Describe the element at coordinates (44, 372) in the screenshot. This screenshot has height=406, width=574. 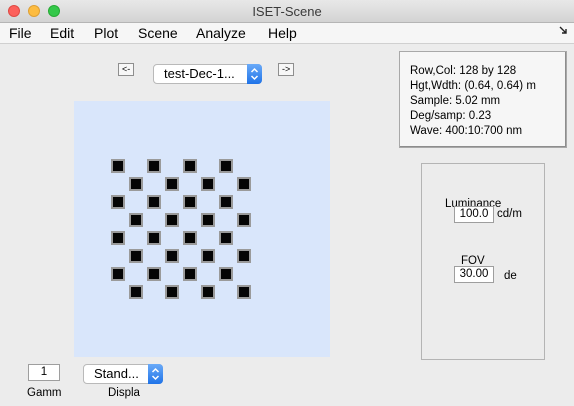
I see `gamma-field: 1` at that location.